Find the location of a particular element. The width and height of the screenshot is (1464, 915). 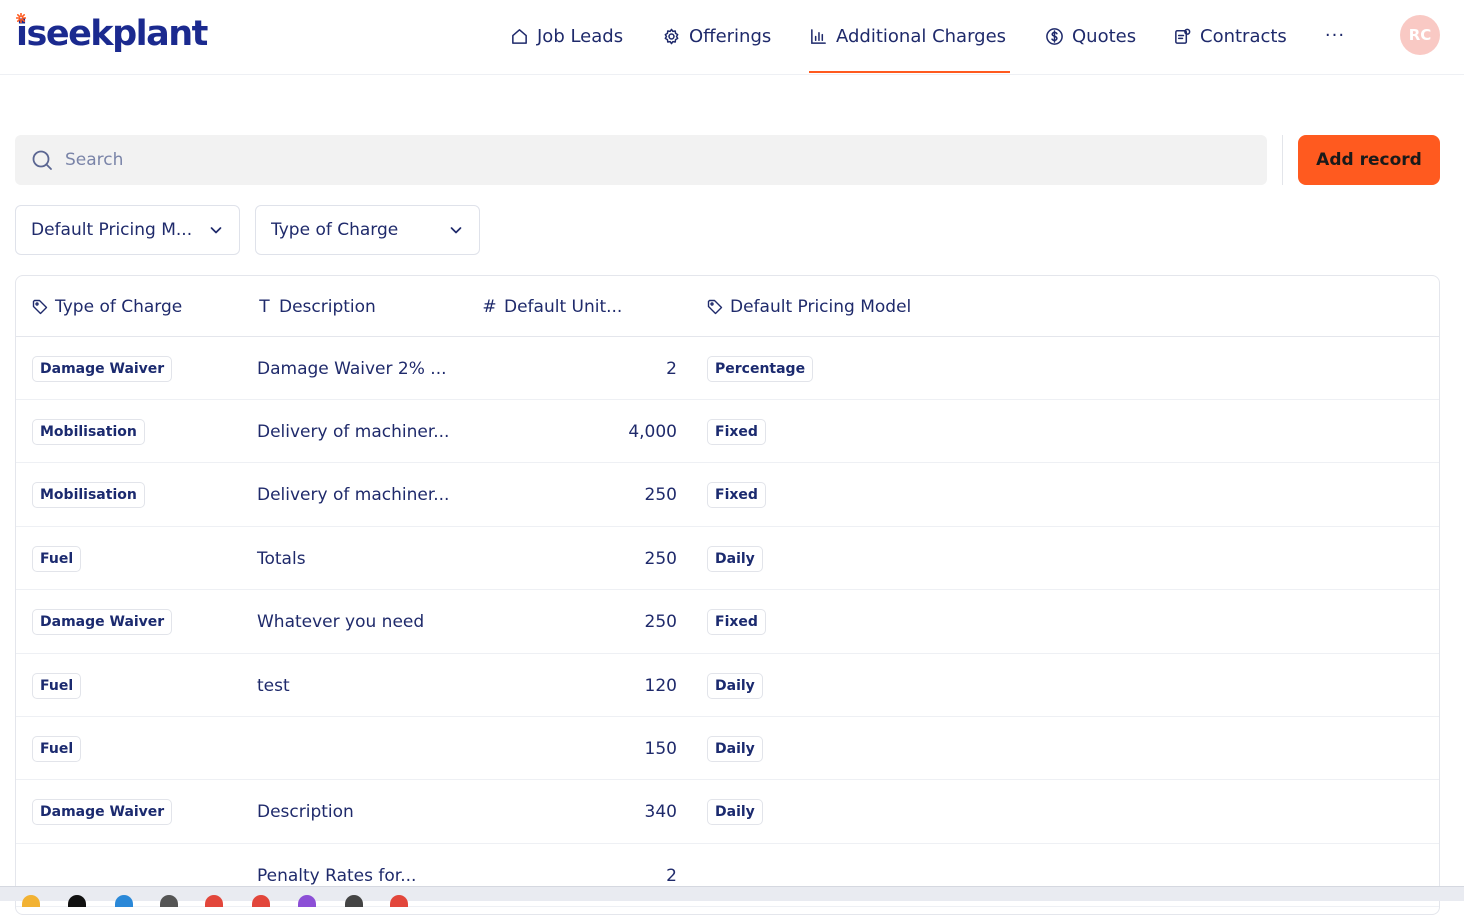

column-header-description: T Description is located at coordinates (316, 306).